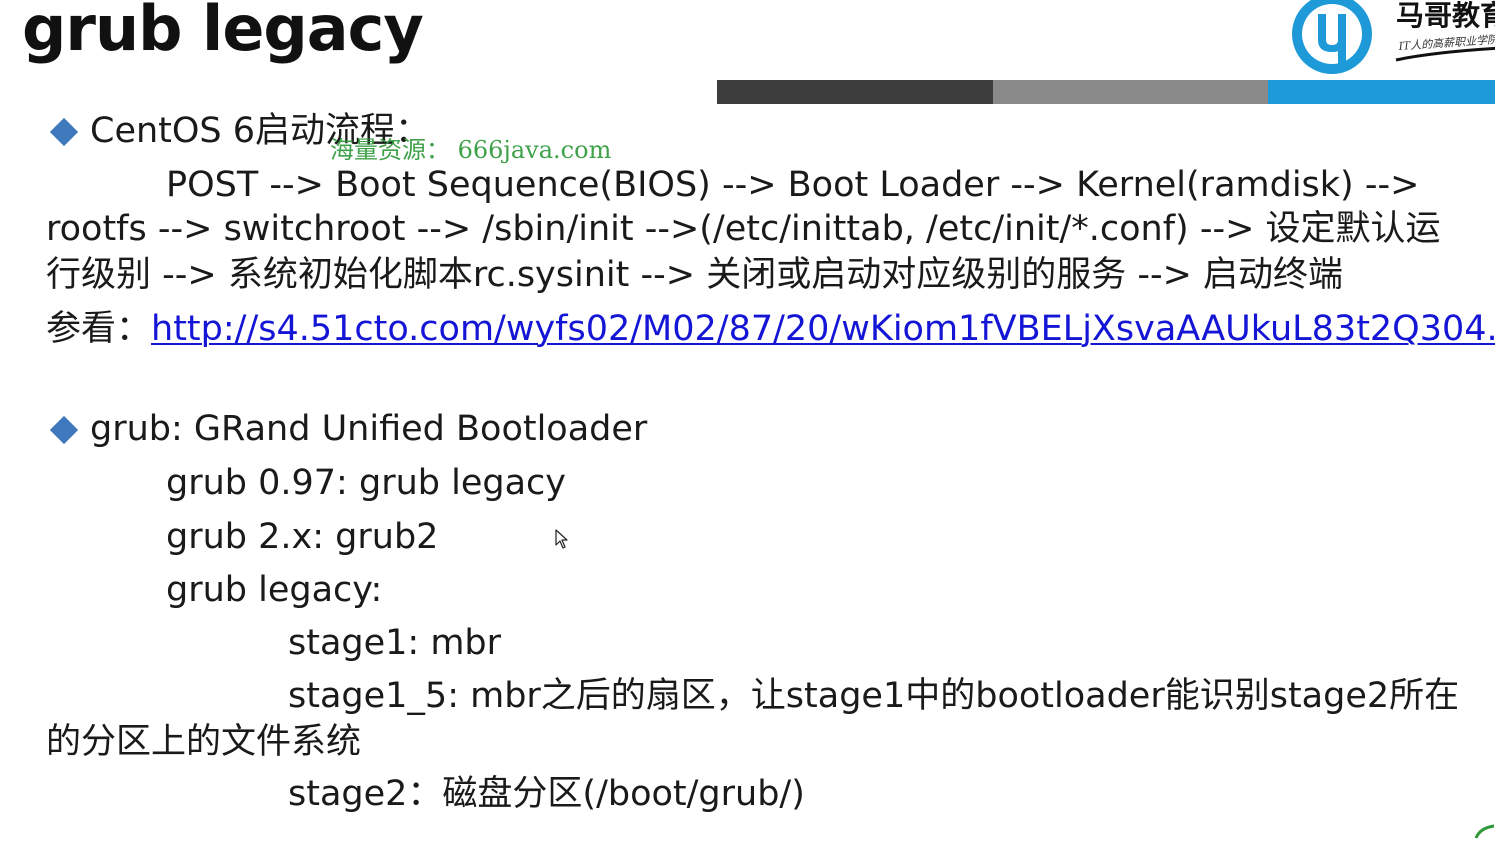 Image resolution: width=1495 pixels, height=842 pixels. Describe the element at coordinates (204, 742) in the screenshot. I see `stage1-5-continuation: 的分区上的文件系统` at that location.